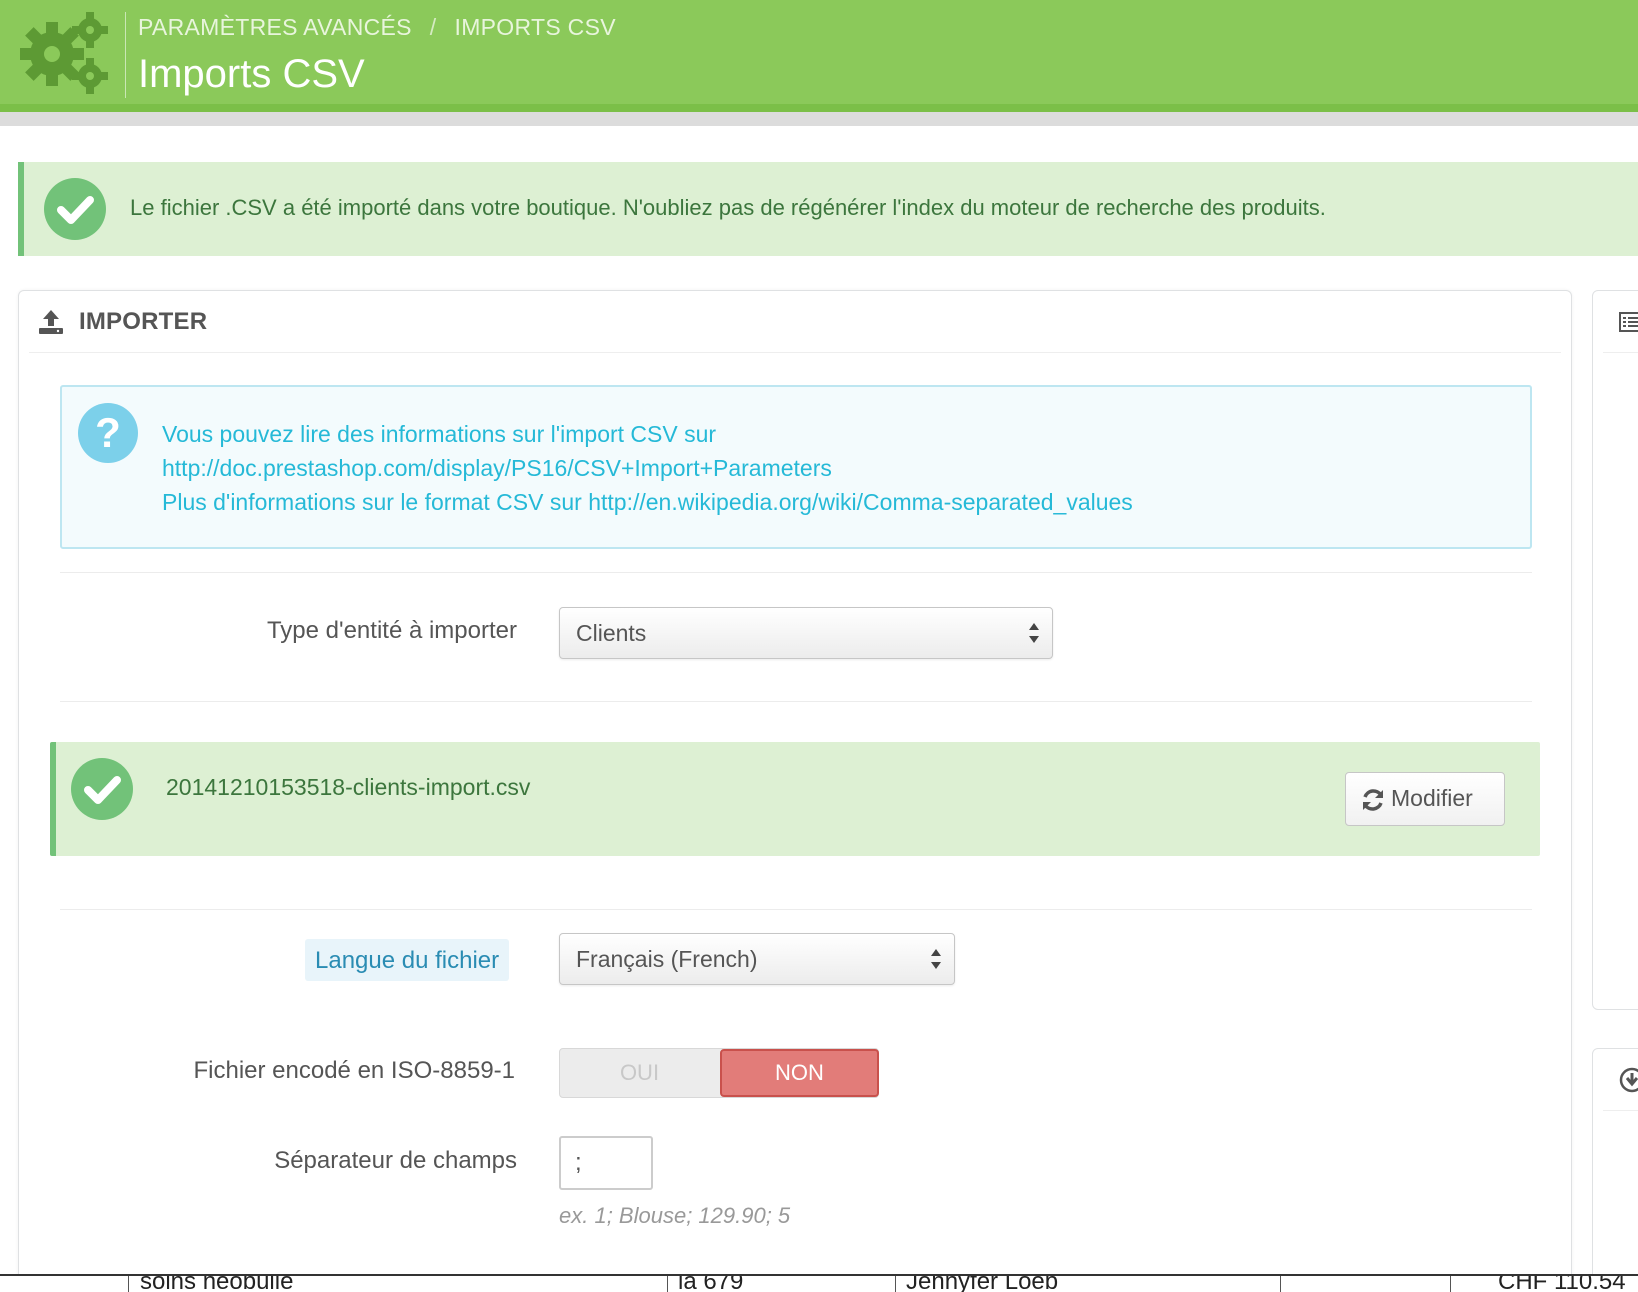 The image size is (1638, 1292). What do you see at coordinates (348, 787) in the screenshot?
I see `uploaded-file-name: 20141210153518-clients-import.csv` at bounding box center [348, 787].